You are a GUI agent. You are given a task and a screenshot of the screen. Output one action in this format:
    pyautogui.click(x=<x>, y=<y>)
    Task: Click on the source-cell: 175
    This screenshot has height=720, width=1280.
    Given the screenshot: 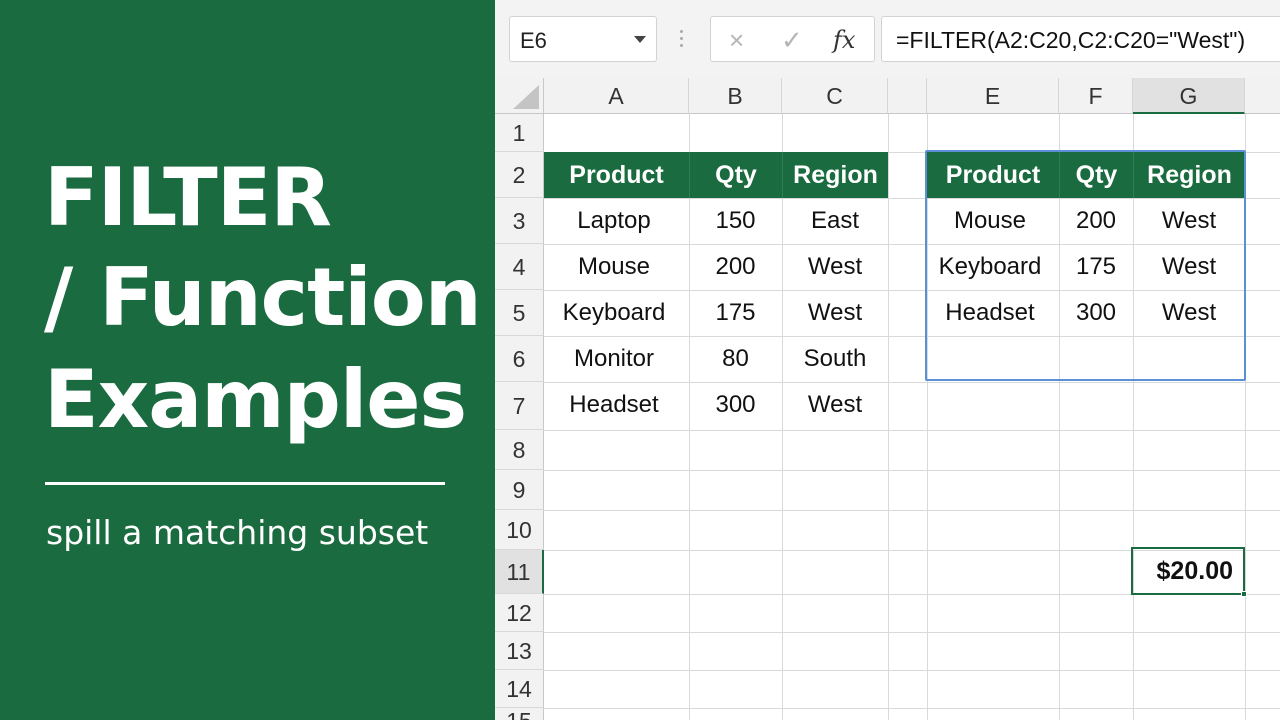 What is the action you would take?
    pyautogui.click(x=735, y=313)
    